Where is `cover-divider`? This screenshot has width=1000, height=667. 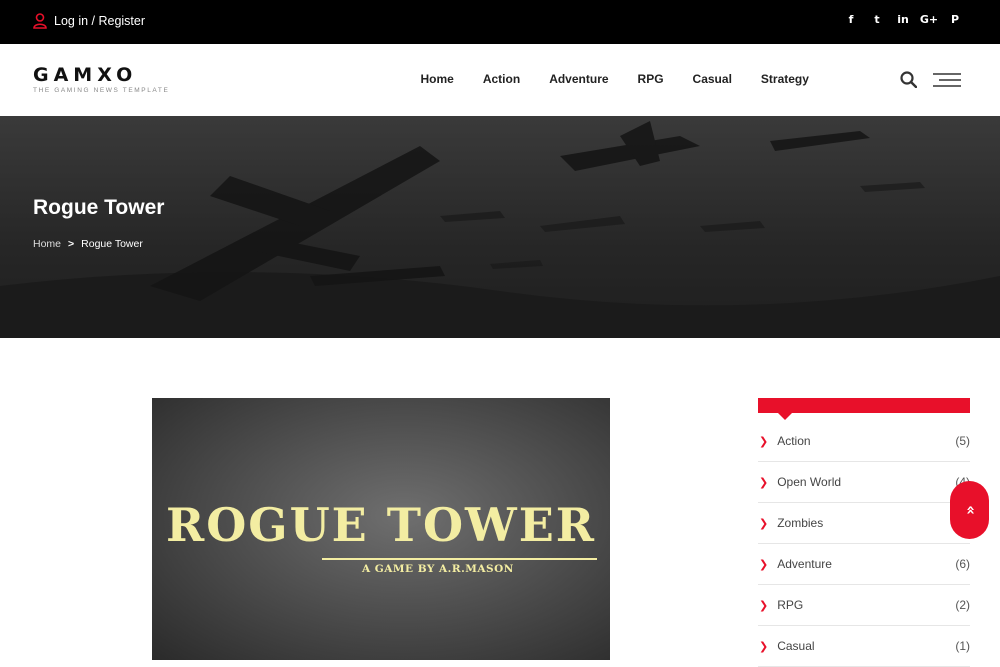 cover-divider is located at coordinates (459, 559).